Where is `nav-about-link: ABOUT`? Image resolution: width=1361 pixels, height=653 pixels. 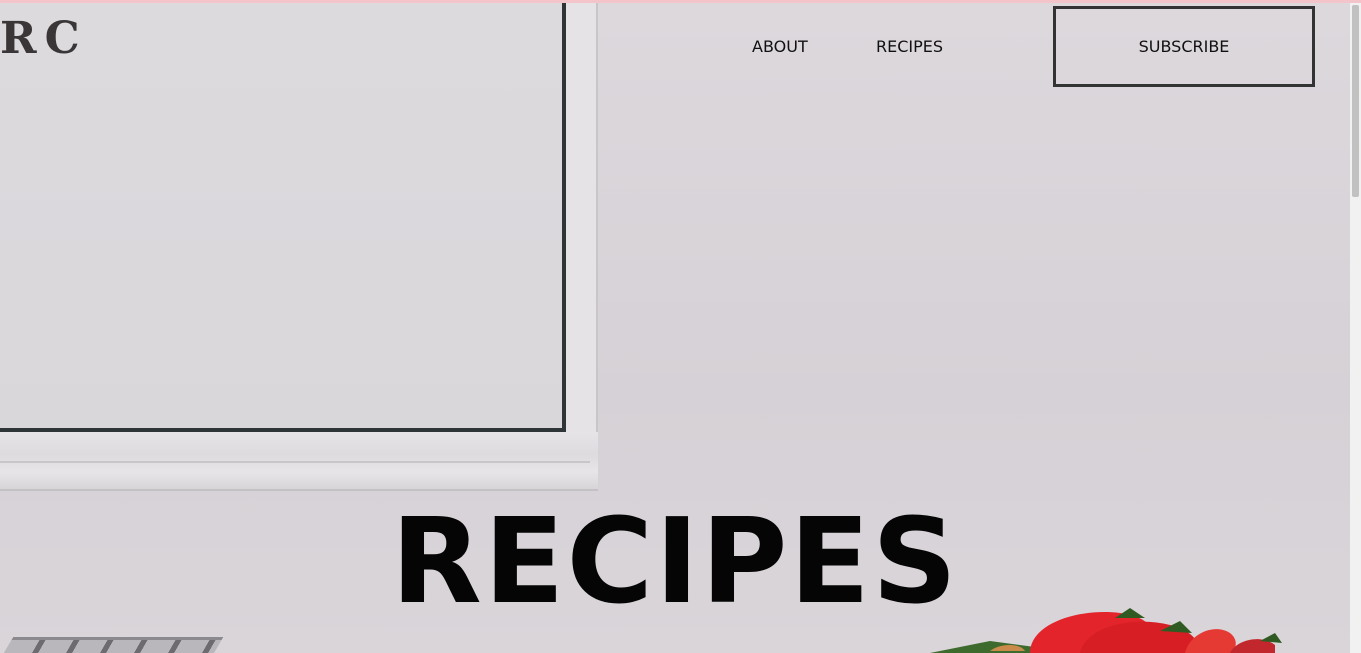
nav-about-link: ABOUT is located at coordinates (780, 47).